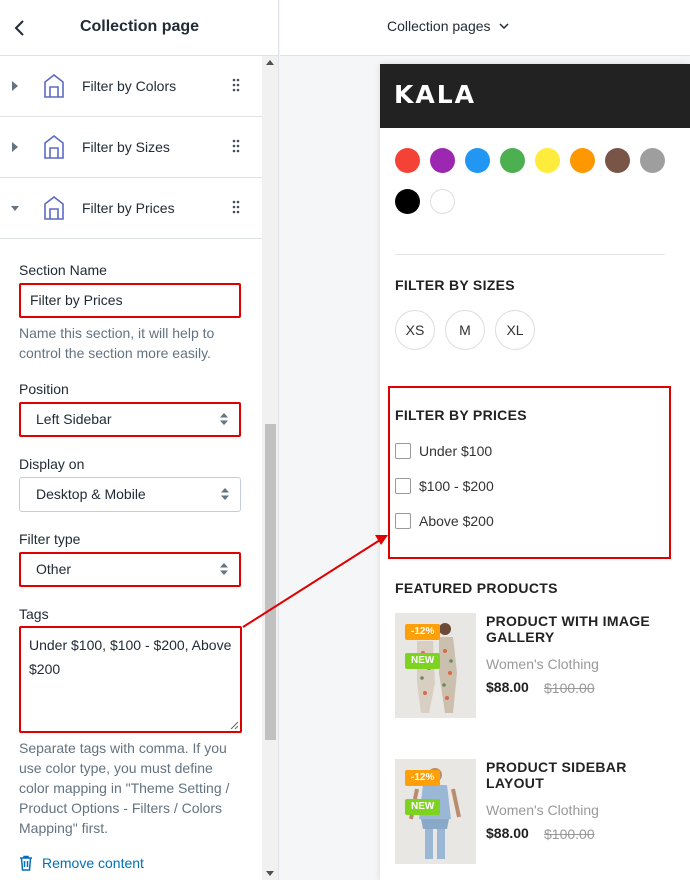 This screenshot has height=880, width=690. I want to click on section-row-filter-by-colors: Filter by Colors, so click(131, 86).